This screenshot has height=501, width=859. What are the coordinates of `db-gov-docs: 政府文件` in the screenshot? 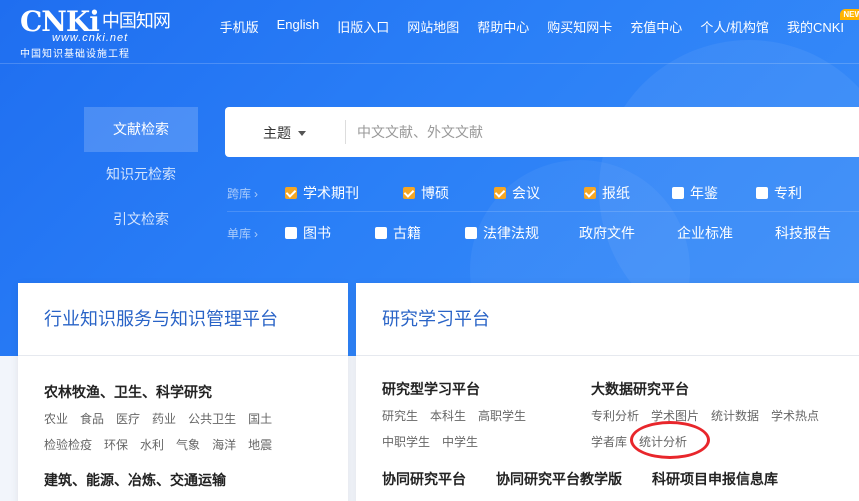 It's located at (628, 233).